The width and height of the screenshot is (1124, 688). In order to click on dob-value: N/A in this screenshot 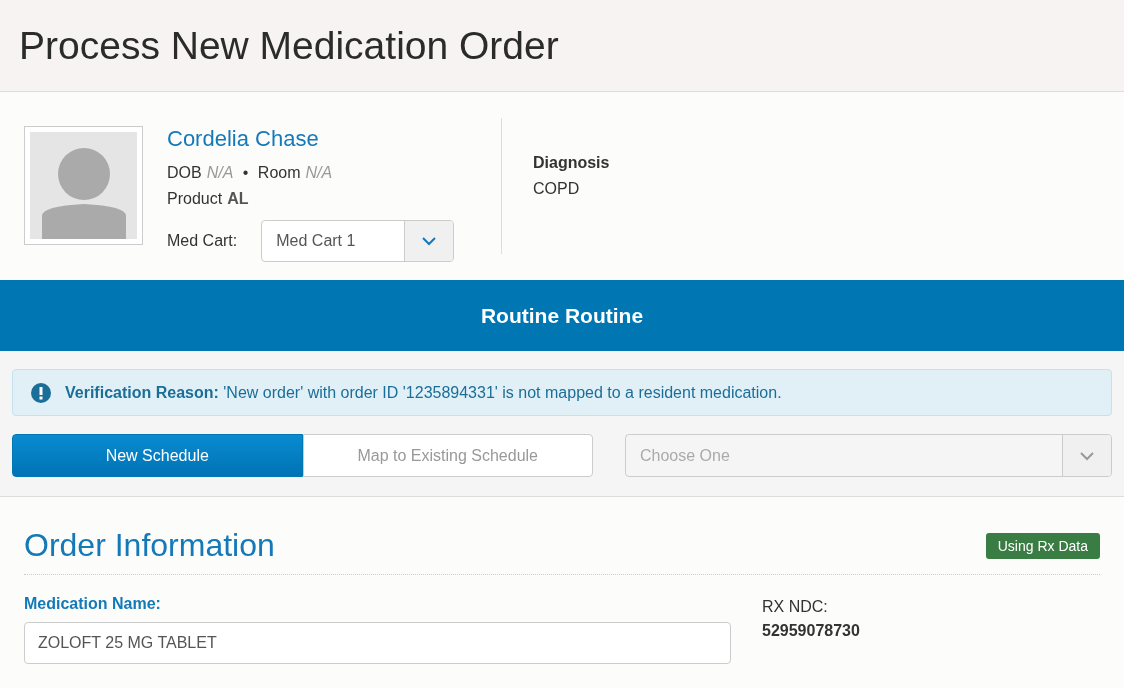, I will do `click(220, 173)`.